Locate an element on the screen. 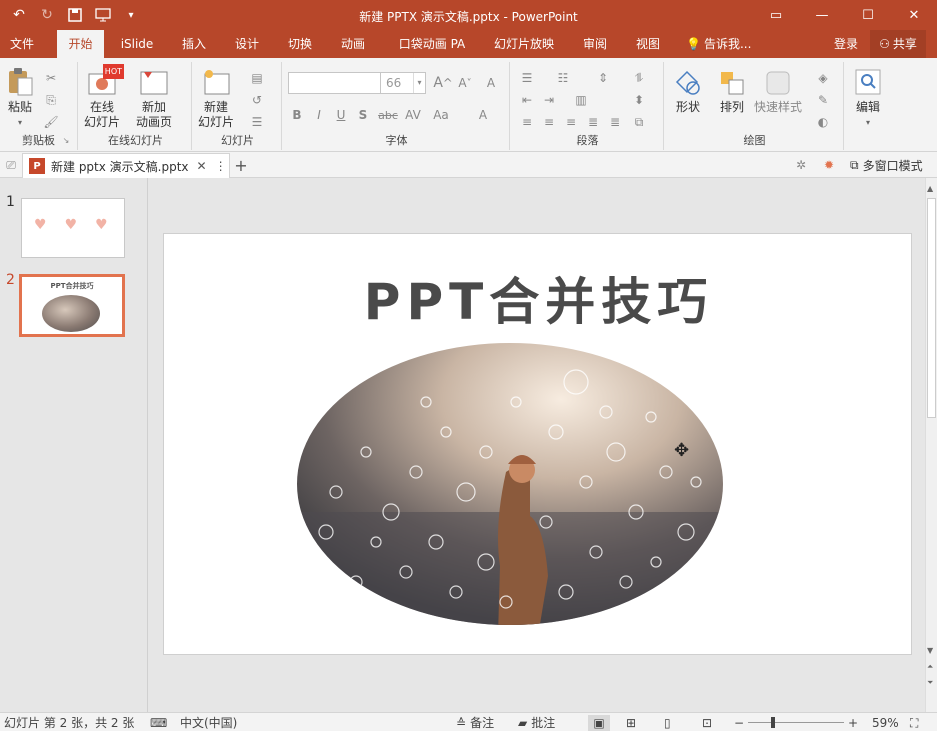 This screenshot has width=937, height=731. numbering-icon: ☷ is located at coordinates (563, 78).